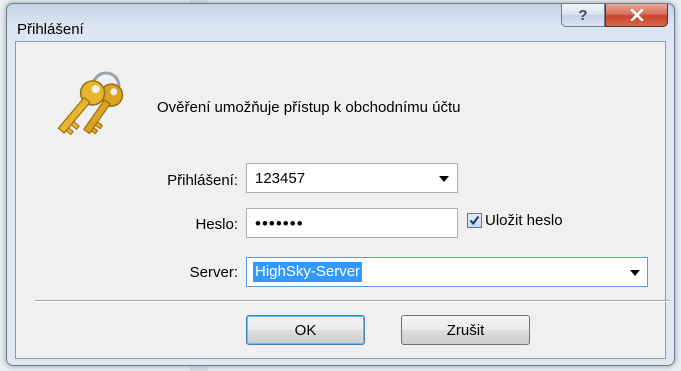  Describe the element at coordinates (202, 180) in the screenshot. I see `login-label: Přihlášení:` at that location.